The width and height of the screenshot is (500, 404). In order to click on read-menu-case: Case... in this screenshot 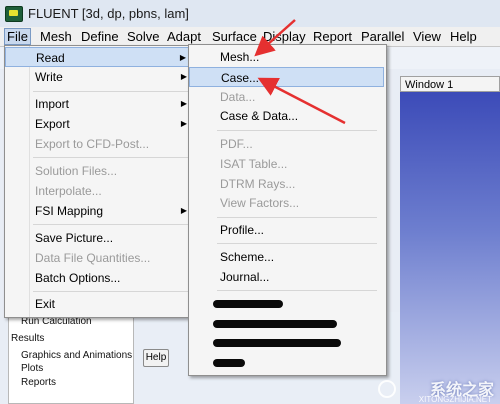, I will do `click(286, 77)`.